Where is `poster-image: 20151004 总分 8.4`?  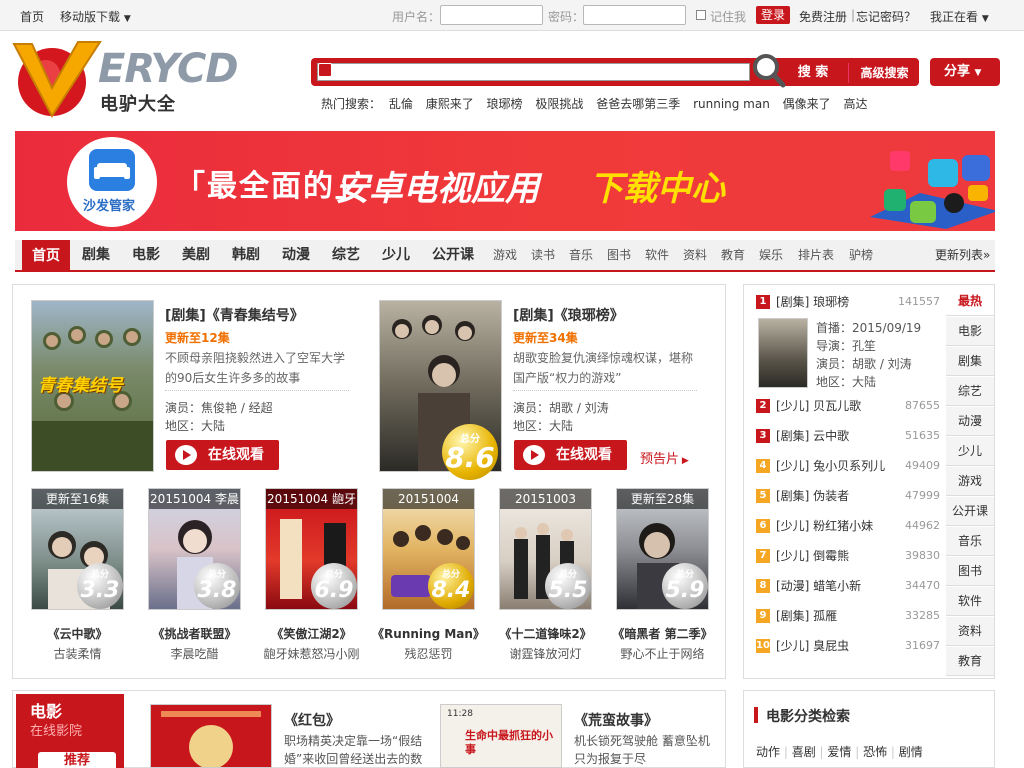
poster-image: 20151004 总分 8.4 is located at coordinates (428, 549).